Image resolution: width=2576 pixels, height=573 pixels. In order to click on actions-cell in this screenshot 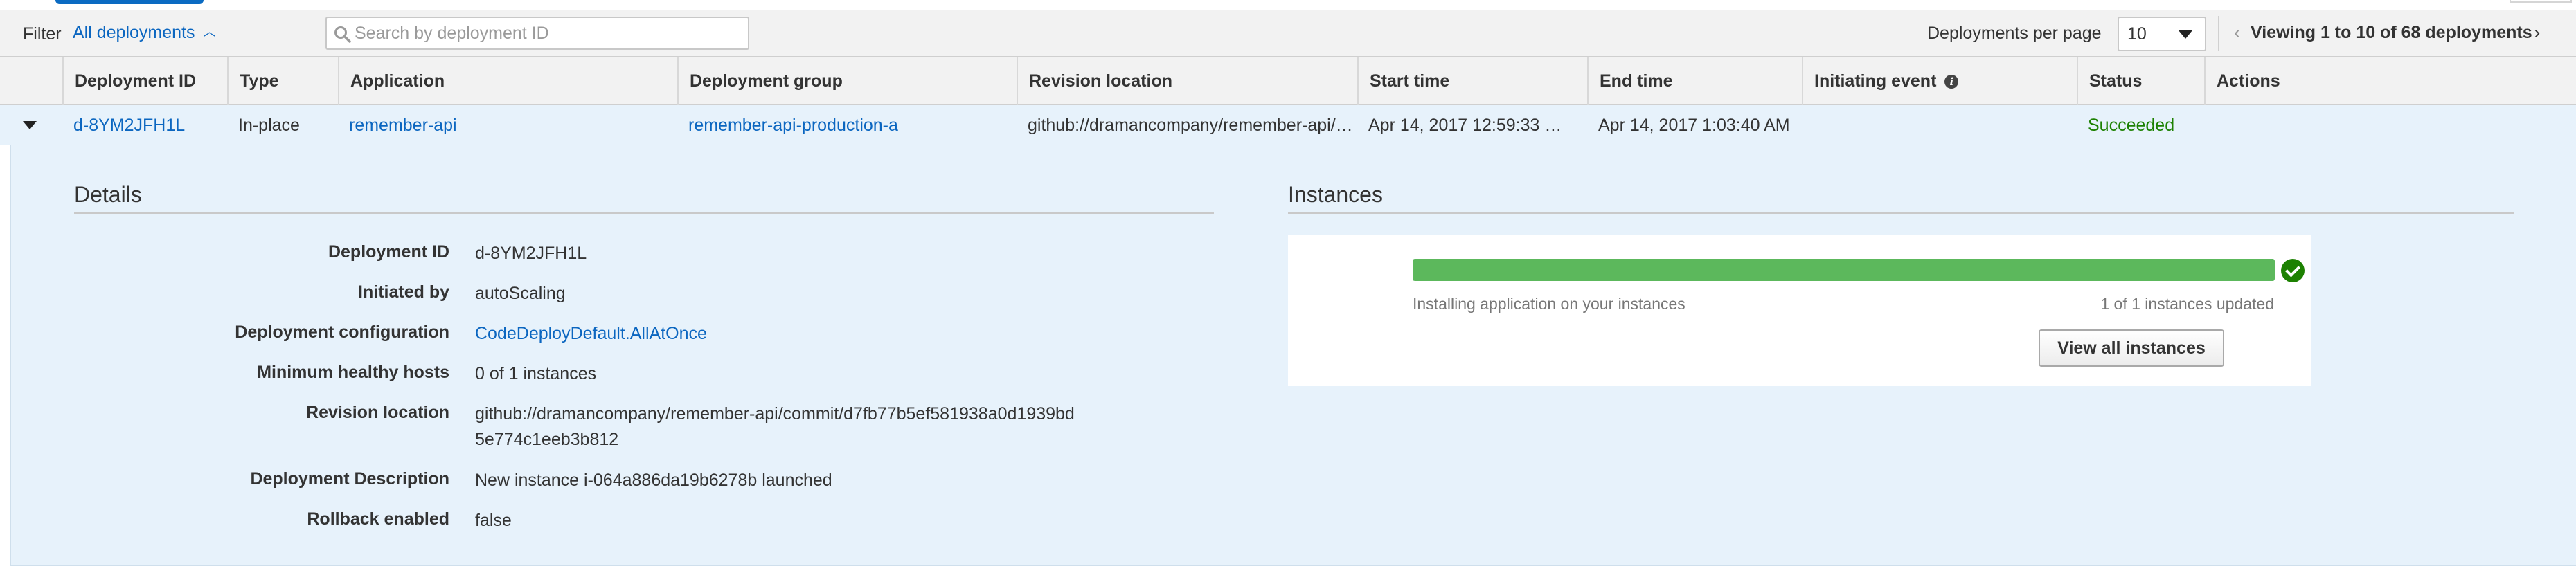, I will do `click(2390, 125)`.